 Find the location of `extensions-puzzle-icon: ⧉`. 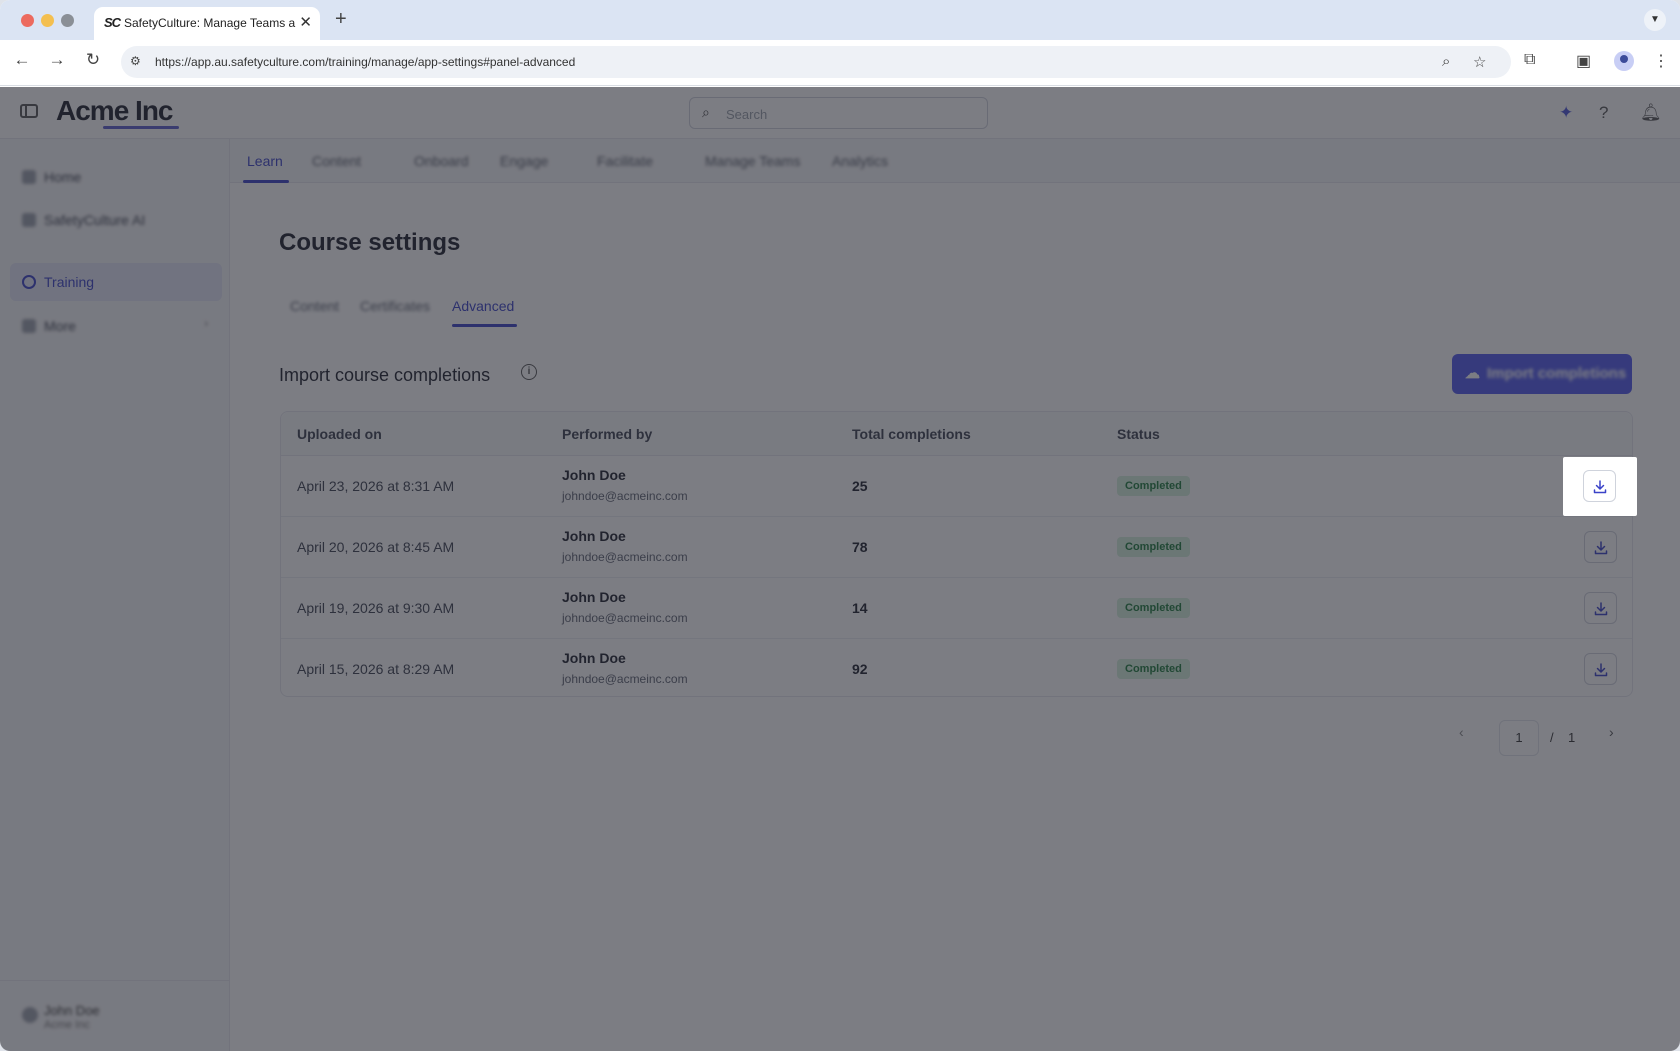

extensions-puzzle-icon: ⧉ is located at coordinates (1529, 60).